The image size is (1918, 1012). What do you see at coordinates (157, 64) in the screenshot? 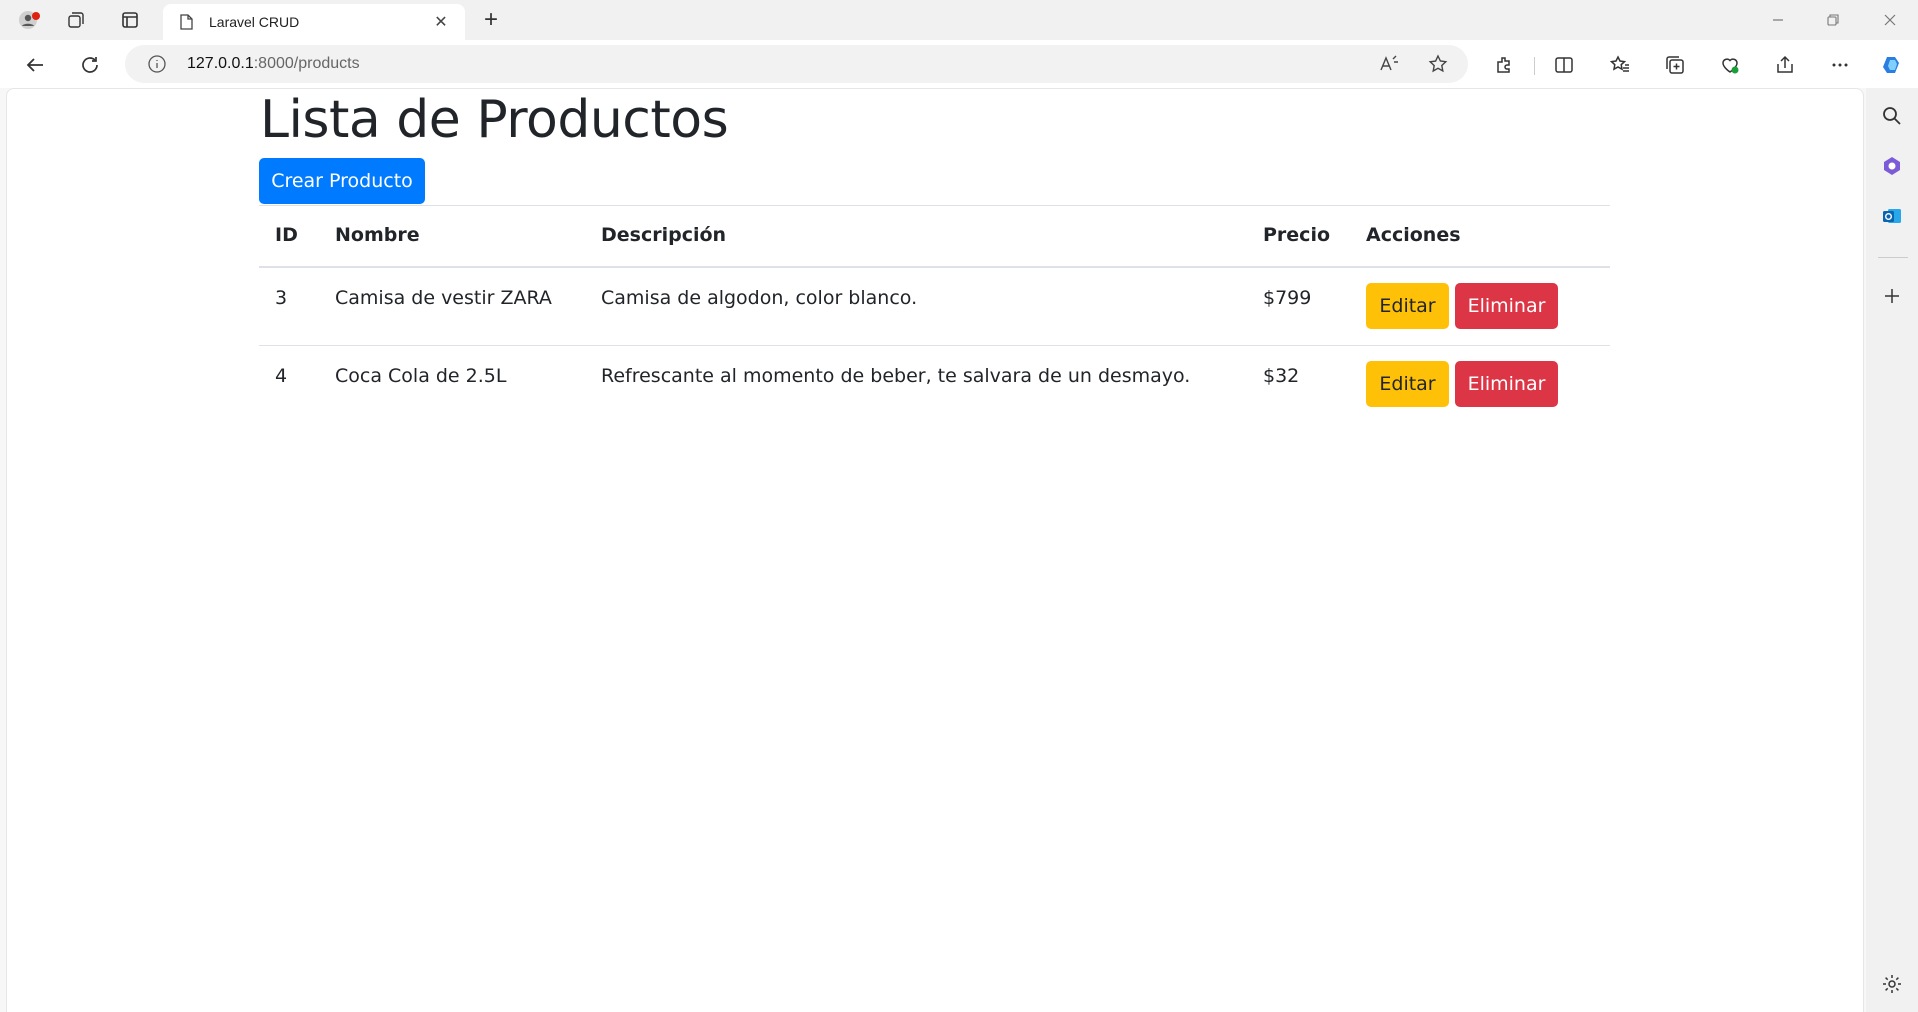
I see `site-info-icon` at bounding box center [157, 64].